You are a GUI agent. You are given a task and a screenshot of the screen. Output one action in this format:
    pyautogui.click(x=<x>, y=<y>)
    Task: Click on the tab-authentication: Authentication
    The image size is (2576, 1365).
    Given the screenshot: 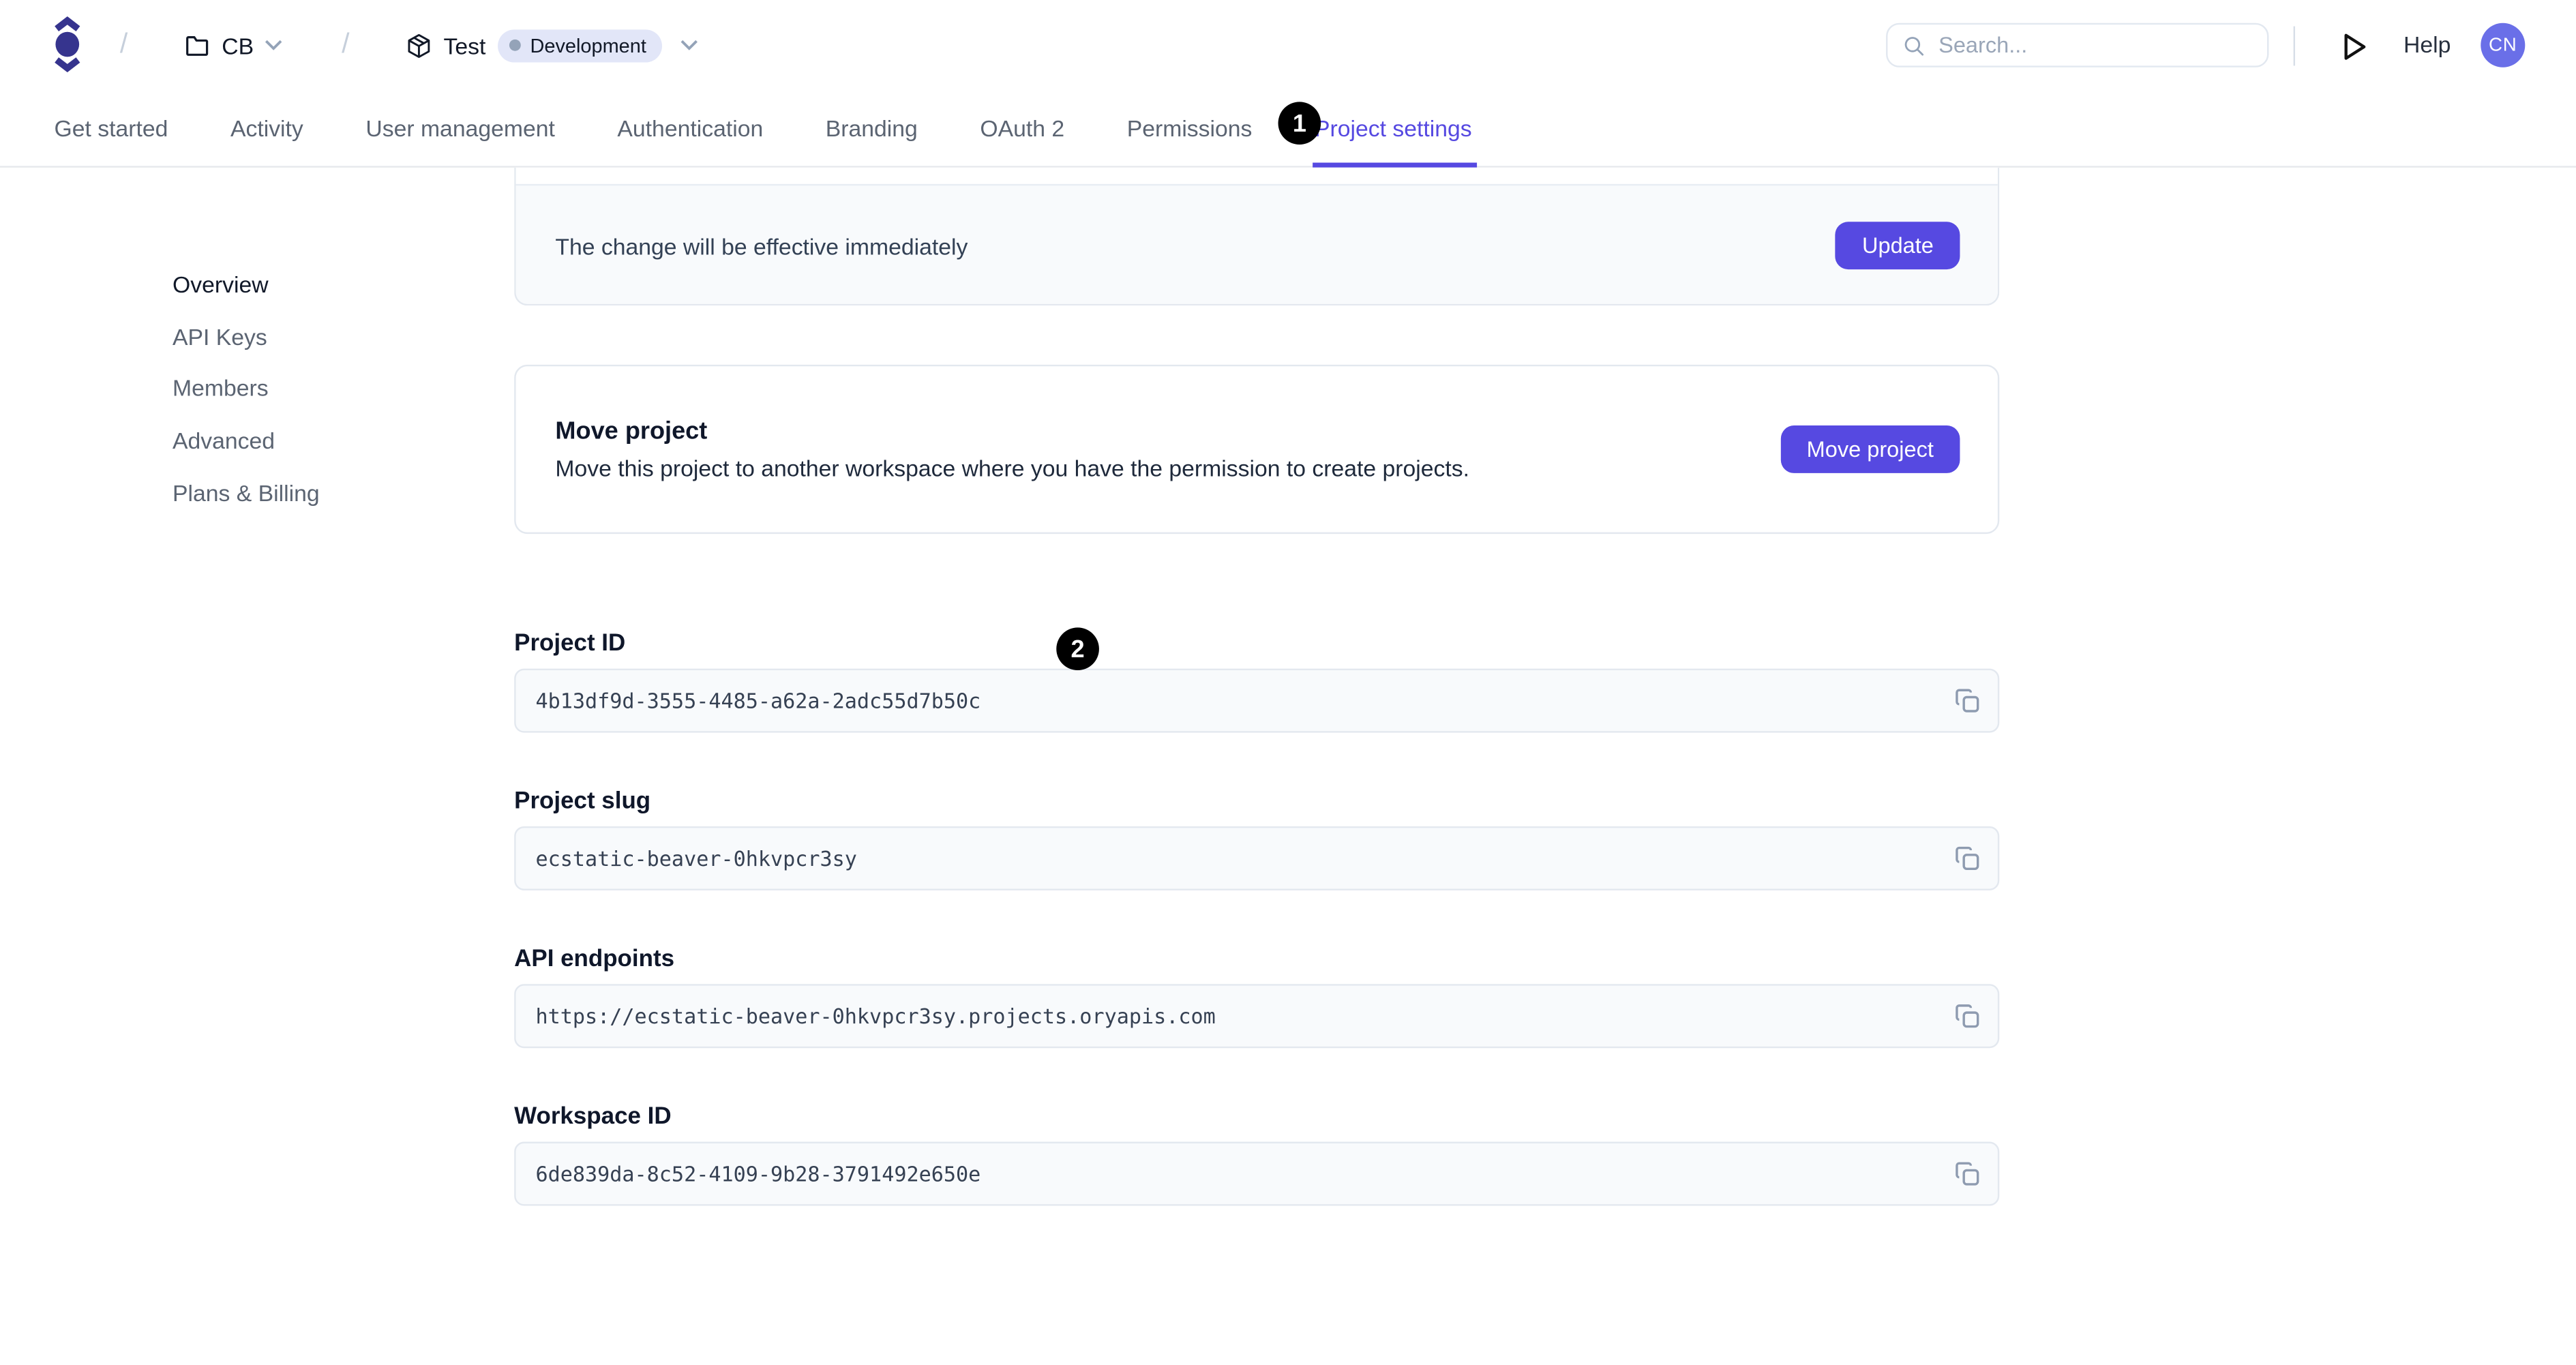 What is the action you would take?
    pyautogui.click(x=690, y=127)
    